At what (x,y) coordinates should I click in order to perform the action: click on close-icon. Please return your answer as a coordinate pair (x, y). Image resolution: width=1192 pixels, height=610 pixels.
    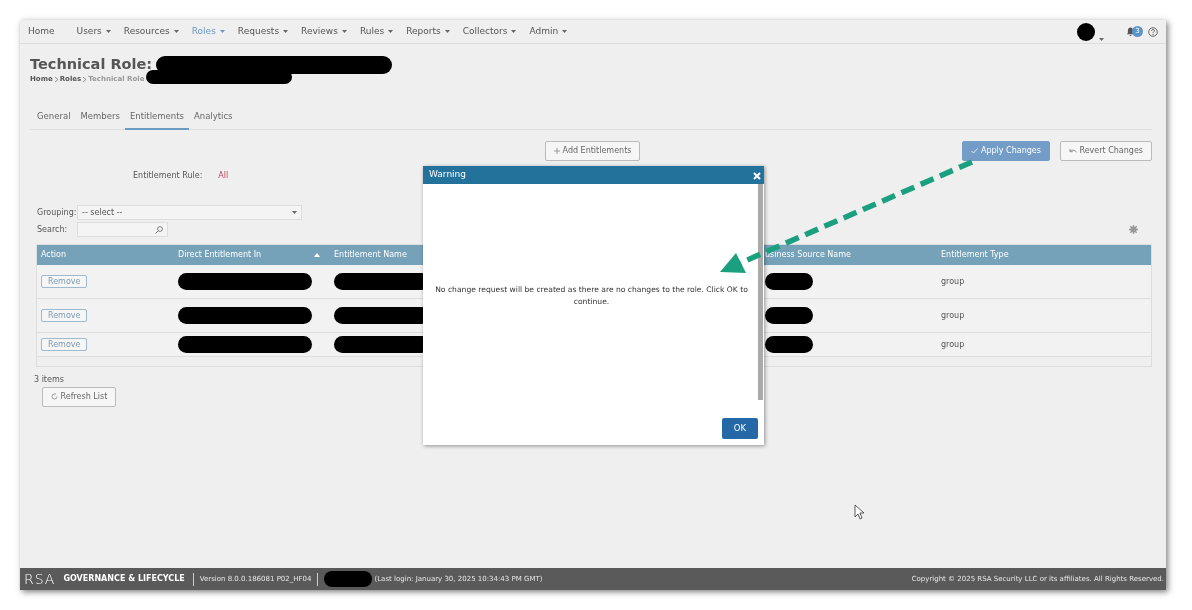
    Looking at the image, I should click on (757, 175).